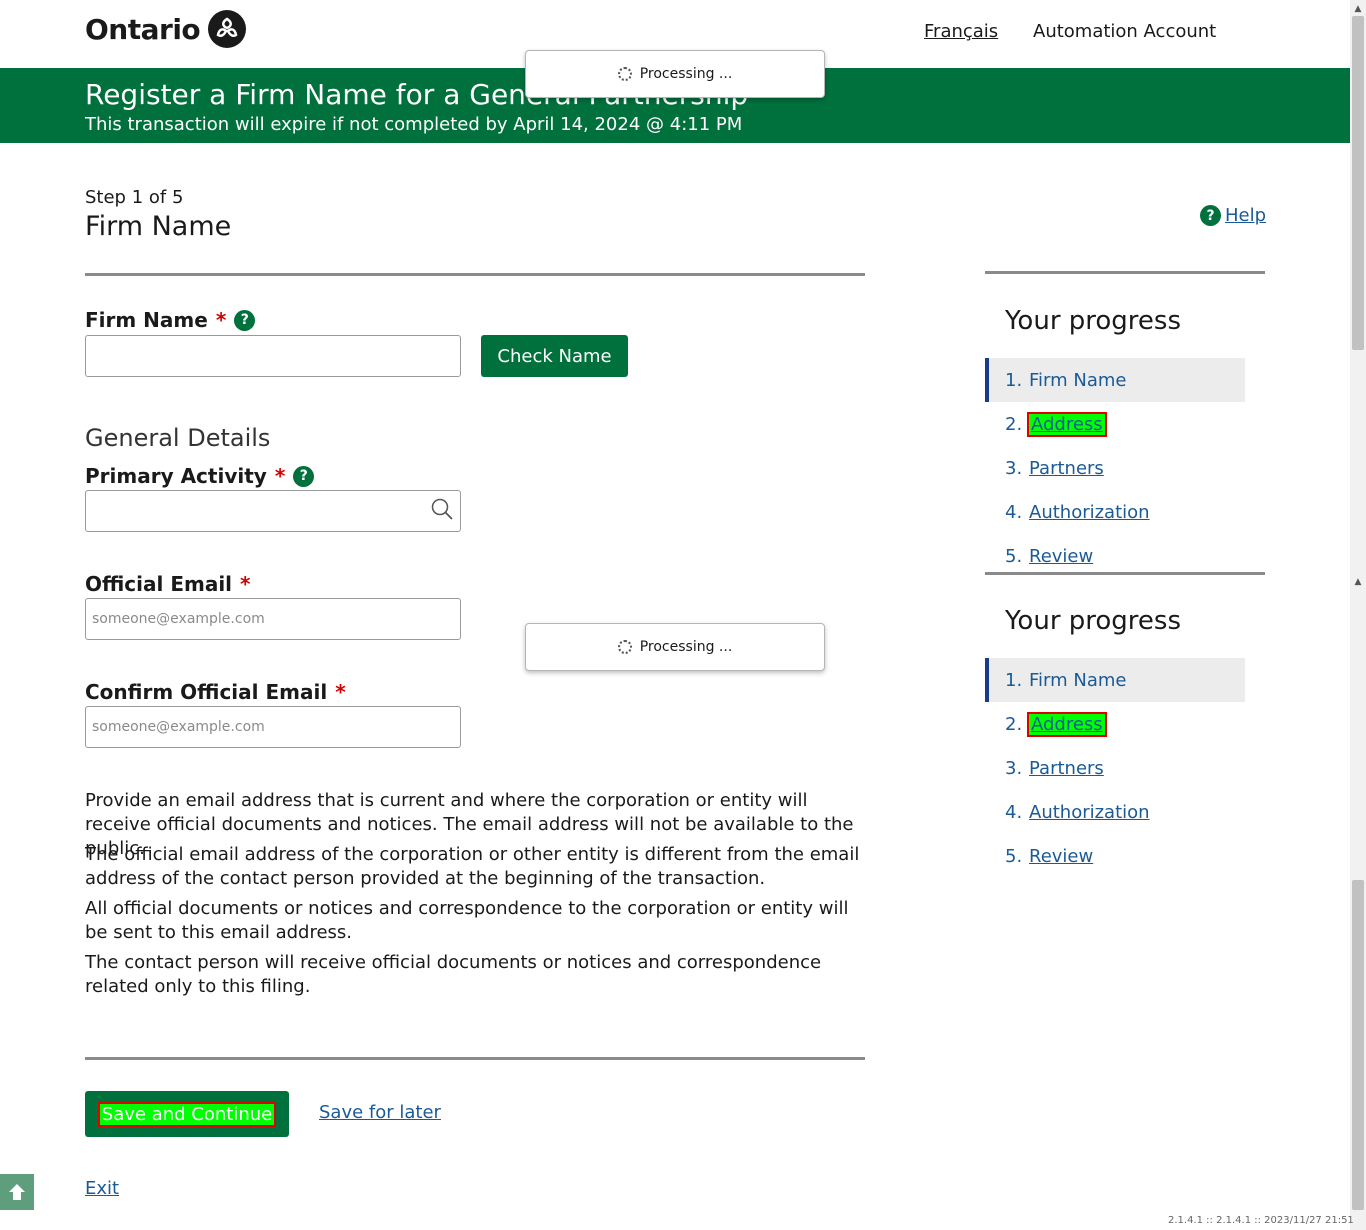 Image resolution: width=1366 pixels, height=1230 pixels. I want to click on save-and-continue-button: Save and Continue, so click(187, 1114).